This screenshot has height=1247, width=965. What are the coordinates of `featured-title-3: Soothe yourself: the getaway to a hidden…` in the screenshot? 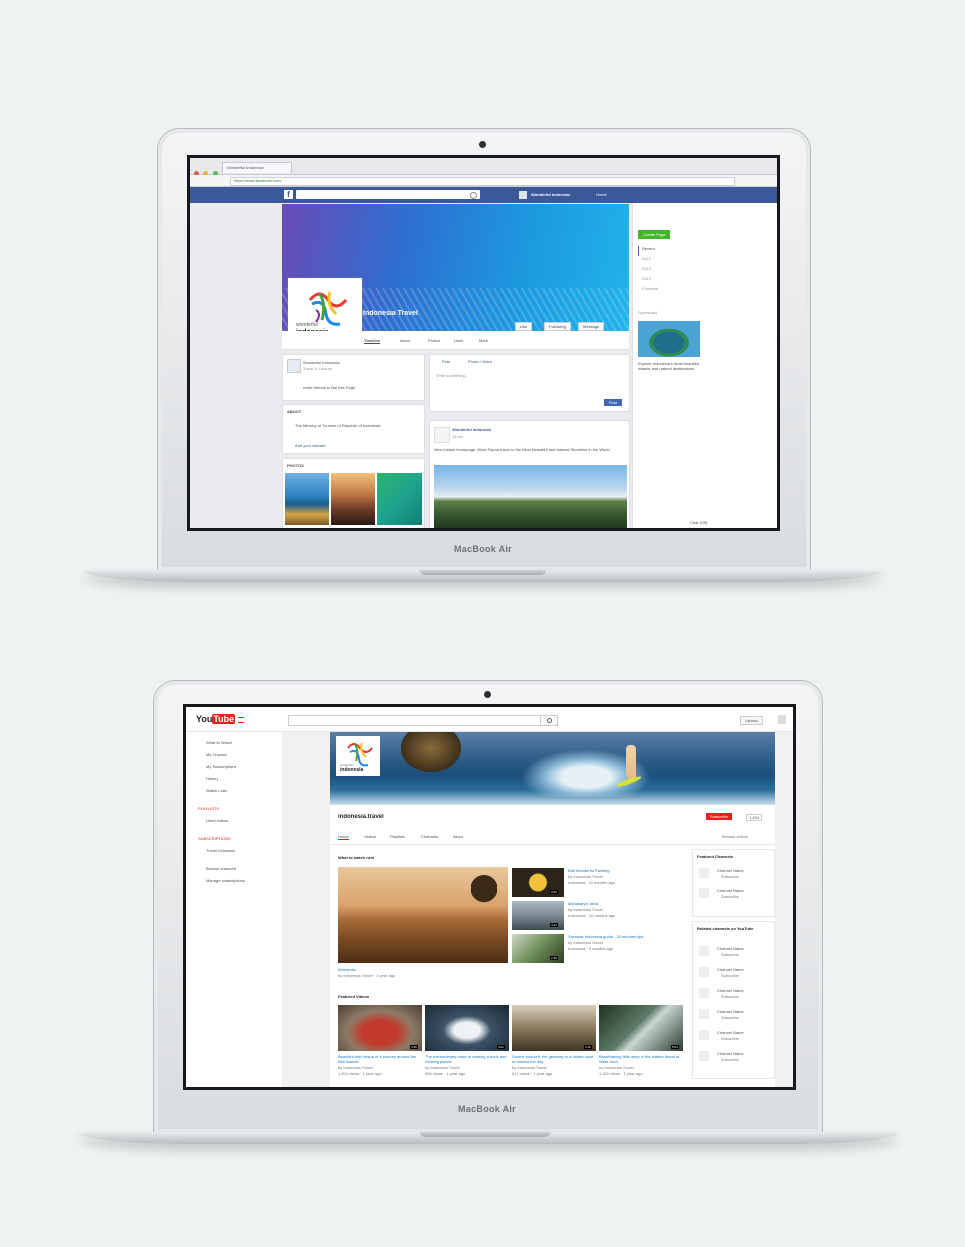 It's located at (554, 1059).